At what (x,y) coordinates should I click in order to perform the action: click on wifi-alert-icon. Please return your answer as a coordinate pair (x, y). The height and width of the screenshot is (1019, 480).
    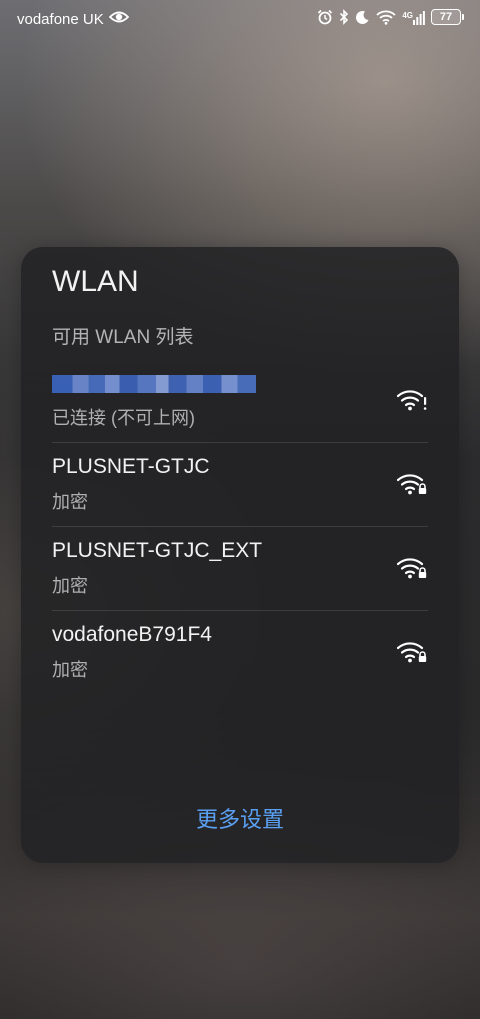
    Looking at the image, I should click on (412, 402).